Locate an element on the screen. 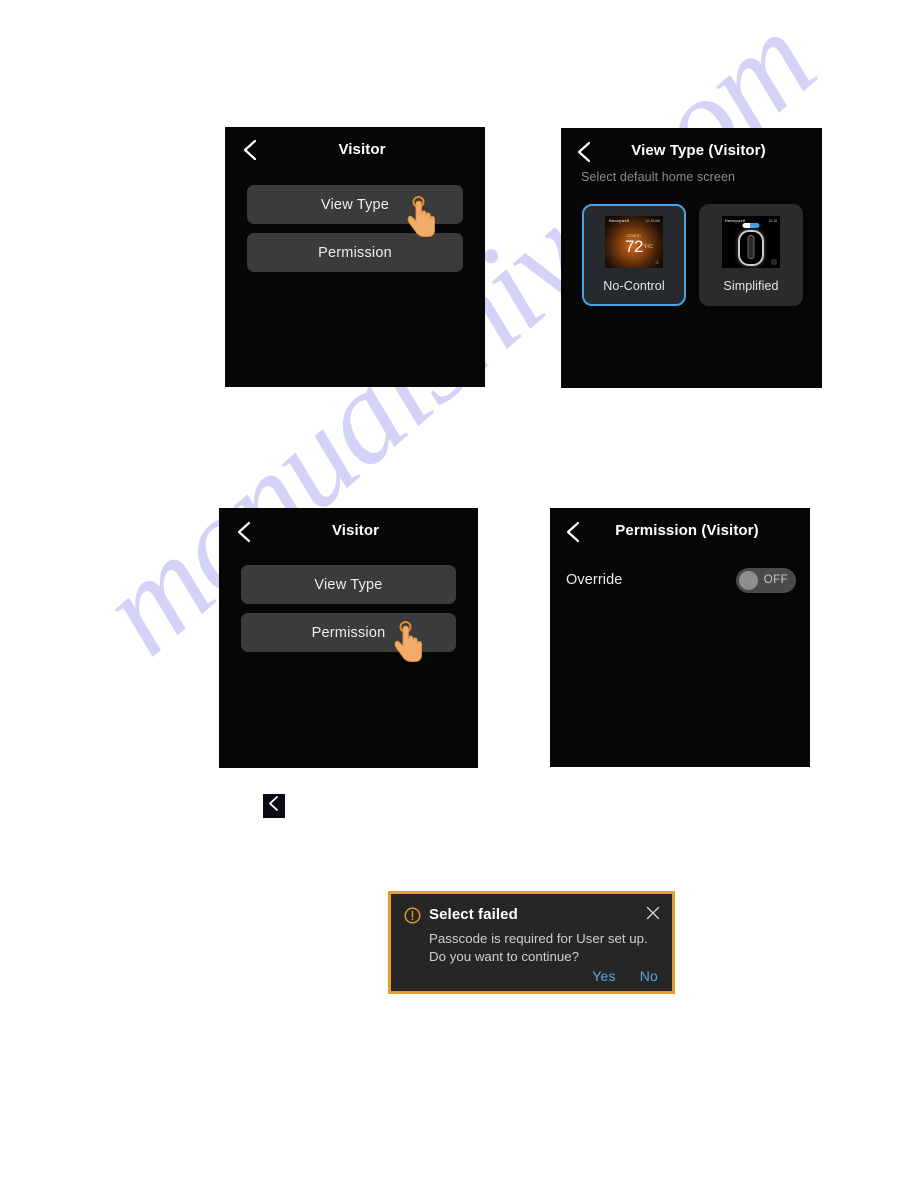 This screenshot has width=918, height=1188. dialog-title: Select failed is located at coordinates (473, 914).